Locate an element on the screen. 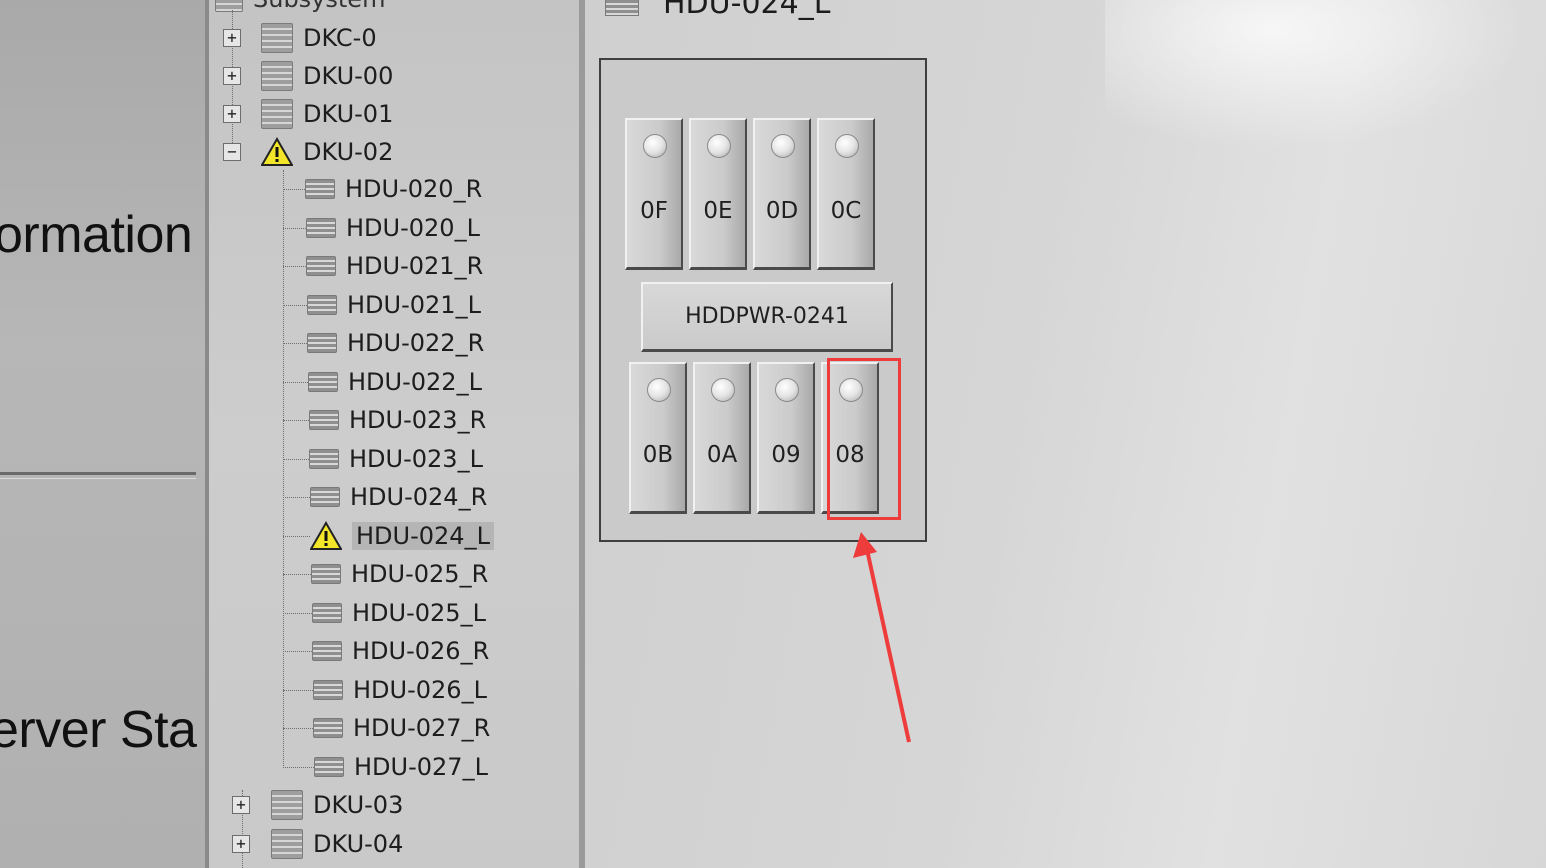 This screenshot has height=868, width=1546. tree-item-label: HDU-021_R is located at coordinates (415, 266).